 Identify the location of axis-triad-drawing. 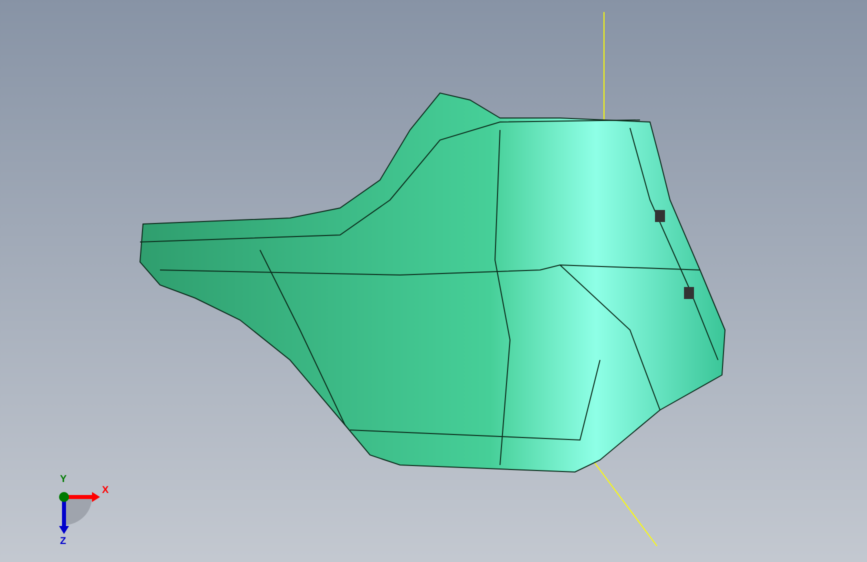
(79, 513).